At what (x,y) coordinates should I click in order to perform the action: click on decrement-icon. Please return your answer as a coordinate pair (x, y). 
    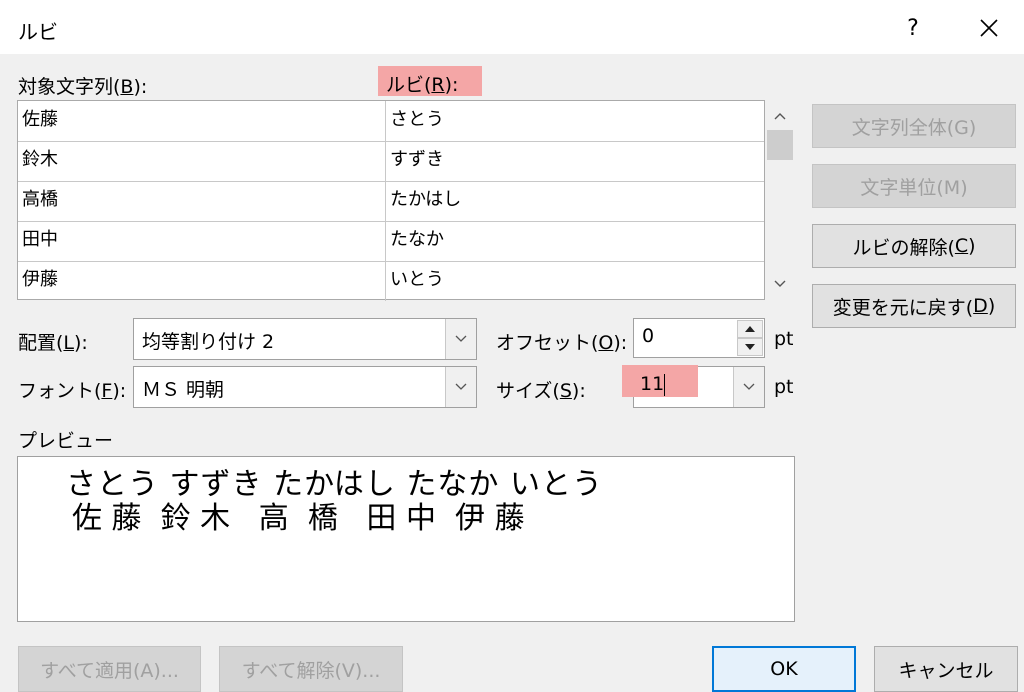
    Looking at the image, I should click on (750, 347).